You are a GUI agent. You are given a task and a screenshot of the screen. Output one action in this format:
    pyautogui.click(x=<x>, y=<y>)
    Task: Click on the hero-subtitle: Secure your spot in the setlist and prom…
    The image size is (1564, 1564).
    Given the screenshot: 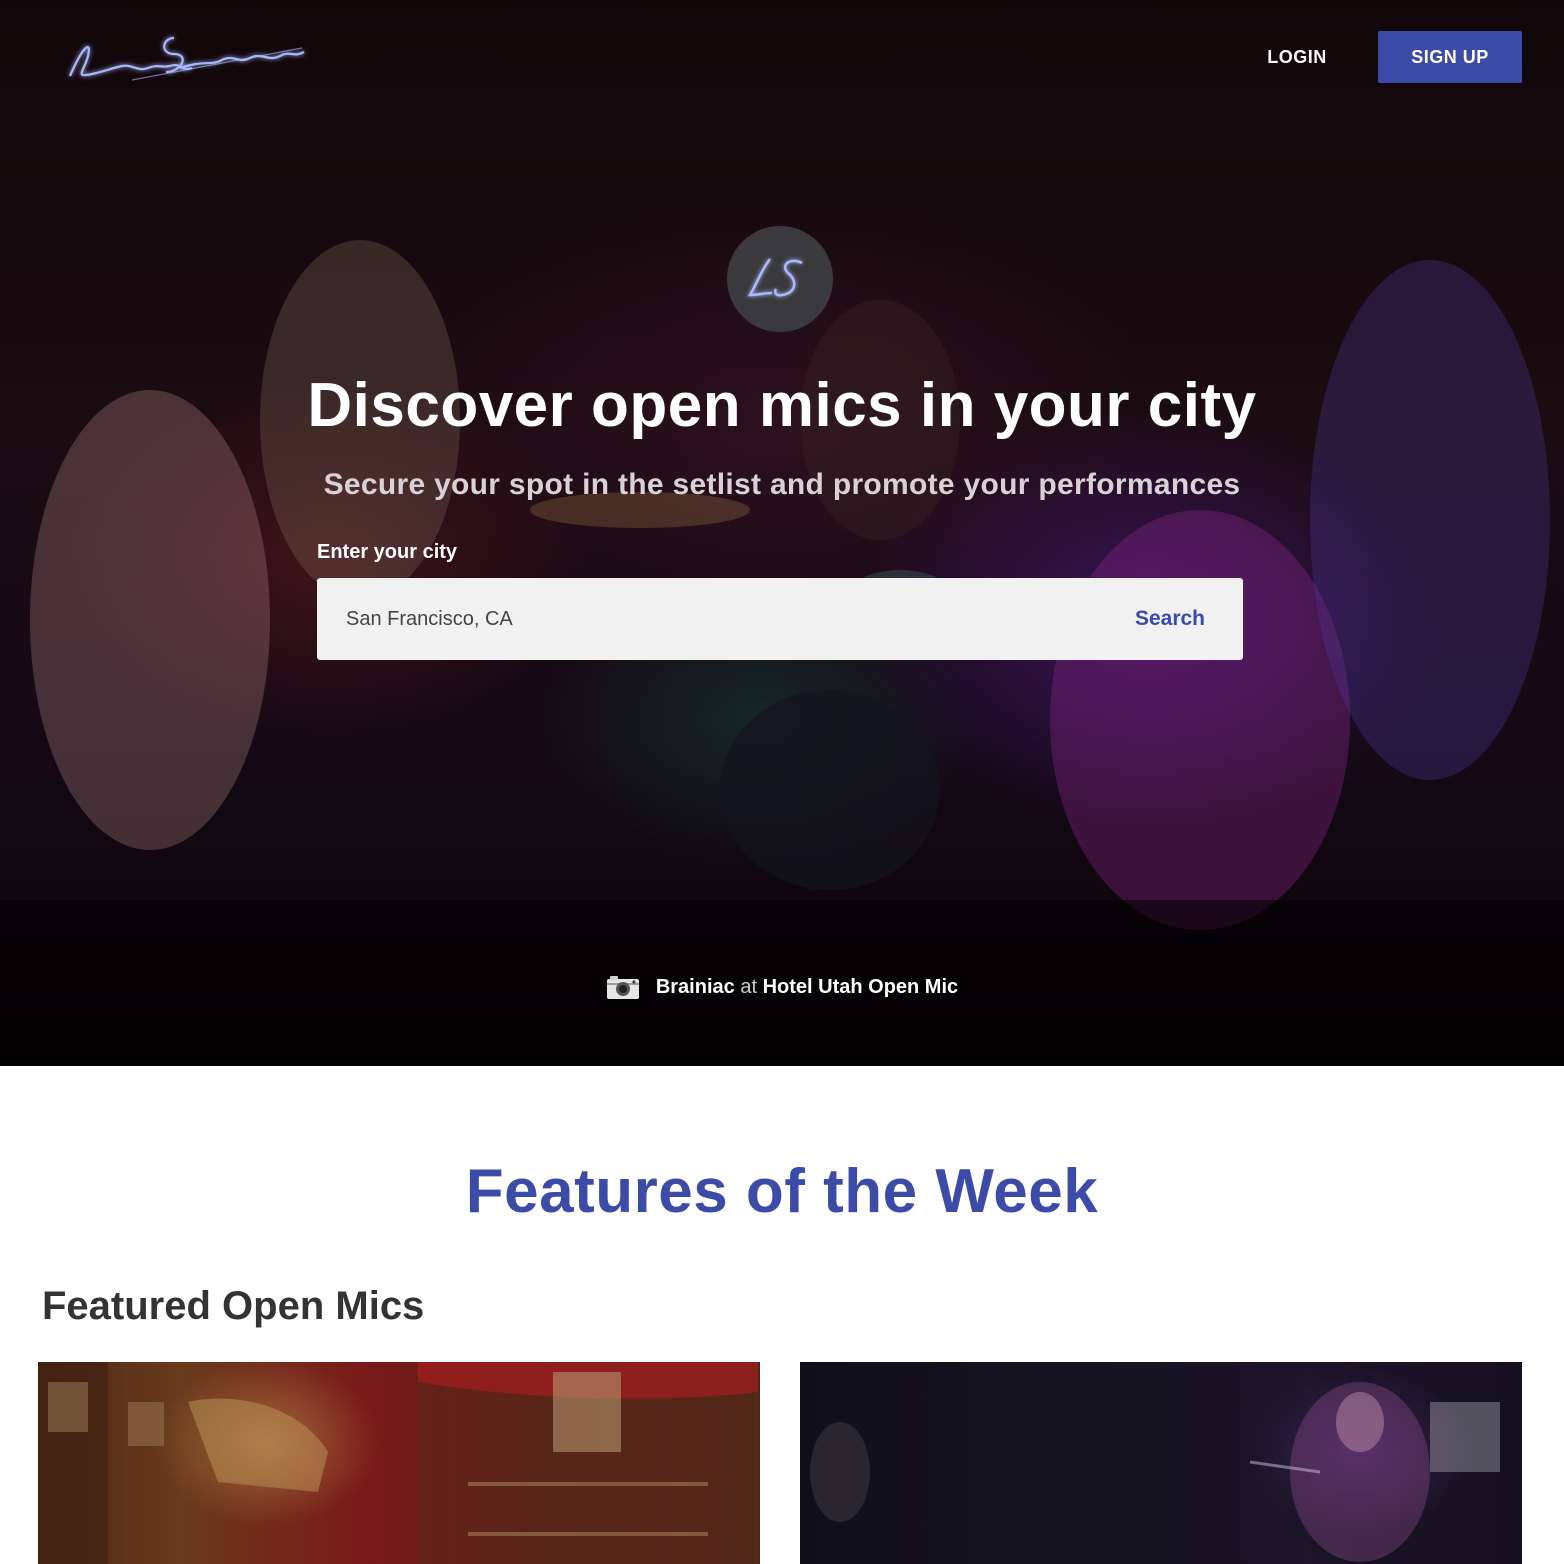 What is the action you would take?
    pyautogui.click(x=782, y=484)
    